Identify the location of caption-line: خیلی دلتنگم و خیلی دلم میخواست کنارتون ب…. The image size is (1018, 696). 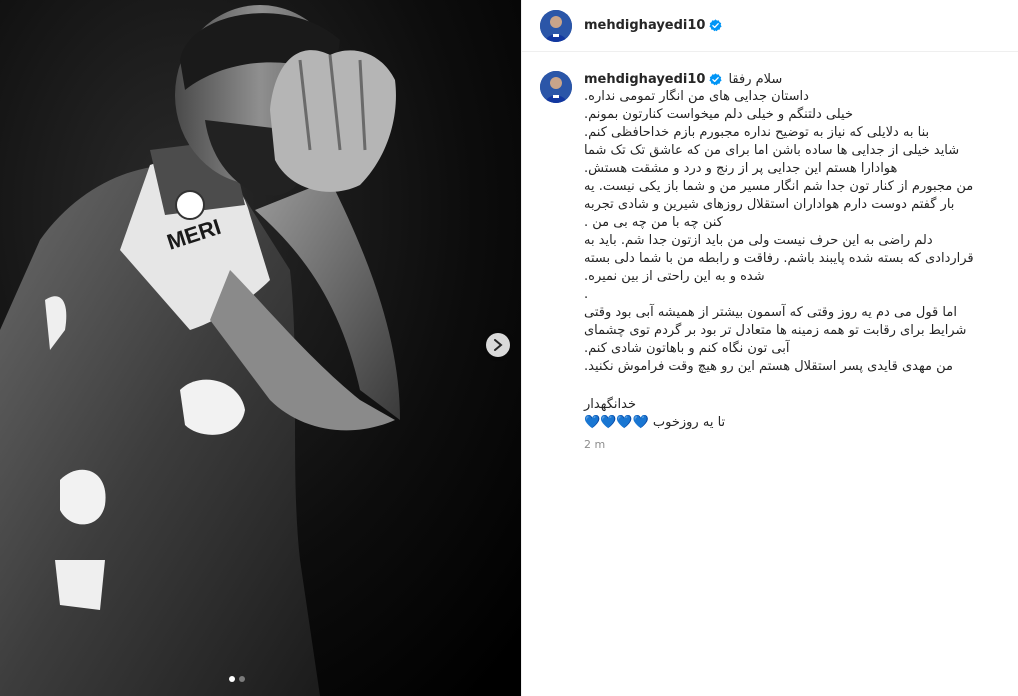
(718, 114).